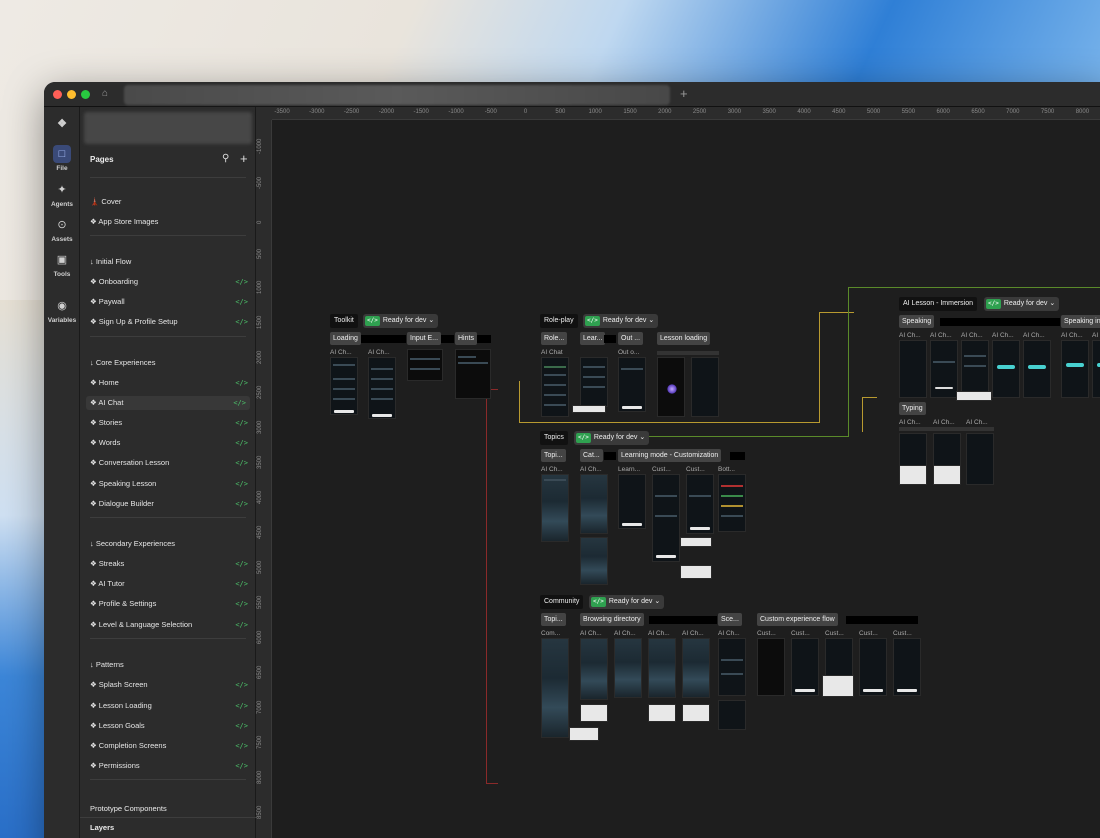 The height and width of the screenshot is (838, 1100). What do you see at coordinates (171, 363) in the screenshot?
I see `page-group-heading: ↓ Core Experiences` at bounding box center [171, 363].